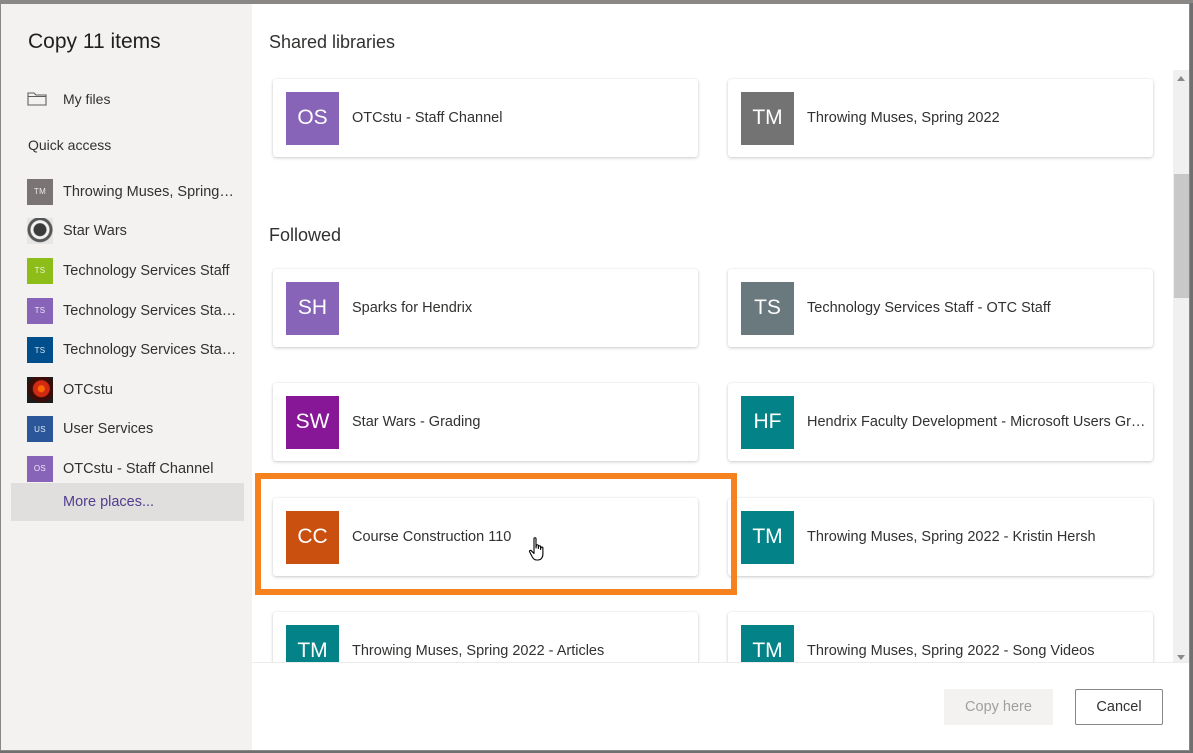 Image resolution: width=1193 pixels, height=753 pixels. What do you see at coordinates (150, 191) in the screenshot?
I see `quick-access-label: Throwing Muses, Spring 2022` at bounding box center [150, 191].